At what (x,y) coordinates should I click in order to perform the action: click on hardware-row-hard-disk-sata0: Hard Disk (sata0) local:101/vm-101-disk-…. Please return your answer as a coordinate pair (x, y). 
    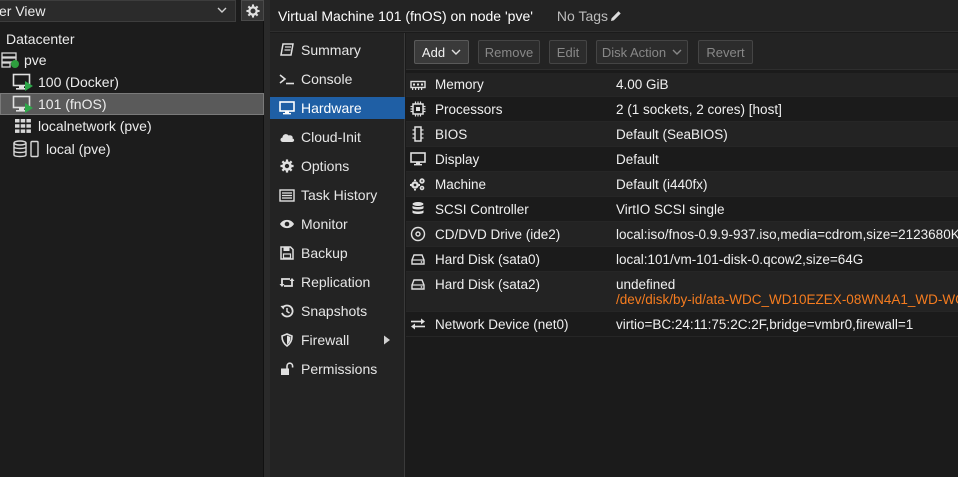
    Looking at the image, I should click on (682, 259).